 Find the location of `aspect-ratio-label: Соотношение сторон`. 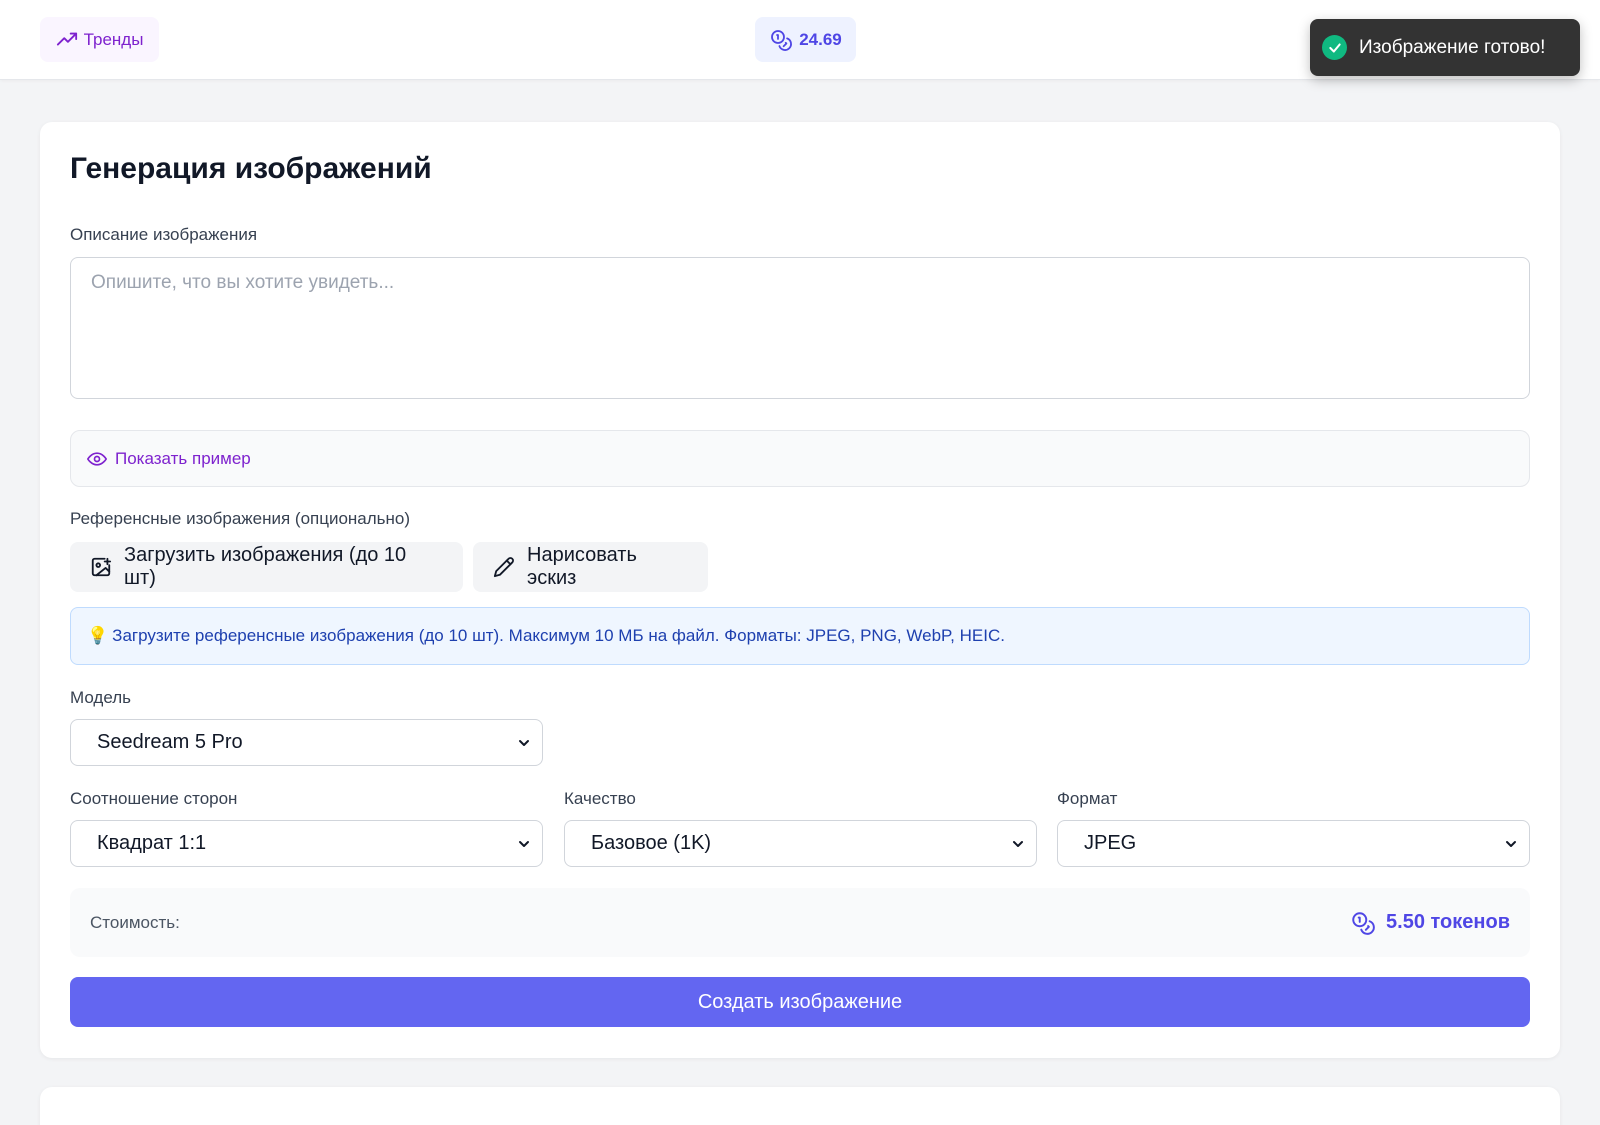

aspect-ratio-label: Соотношение сторон is located at coordinates (154, 798).